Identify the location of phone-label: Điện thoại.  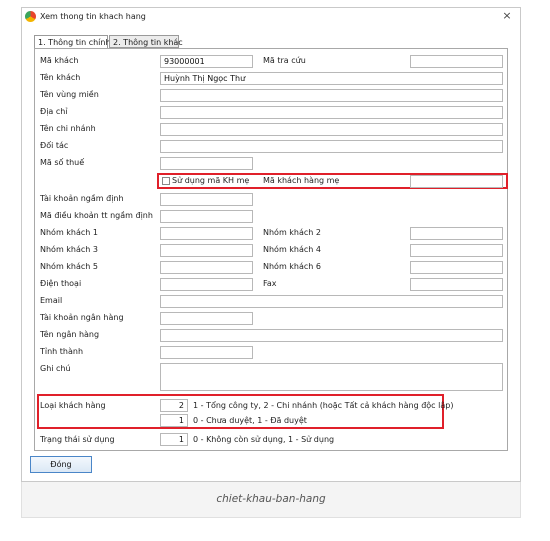
(61, 283).